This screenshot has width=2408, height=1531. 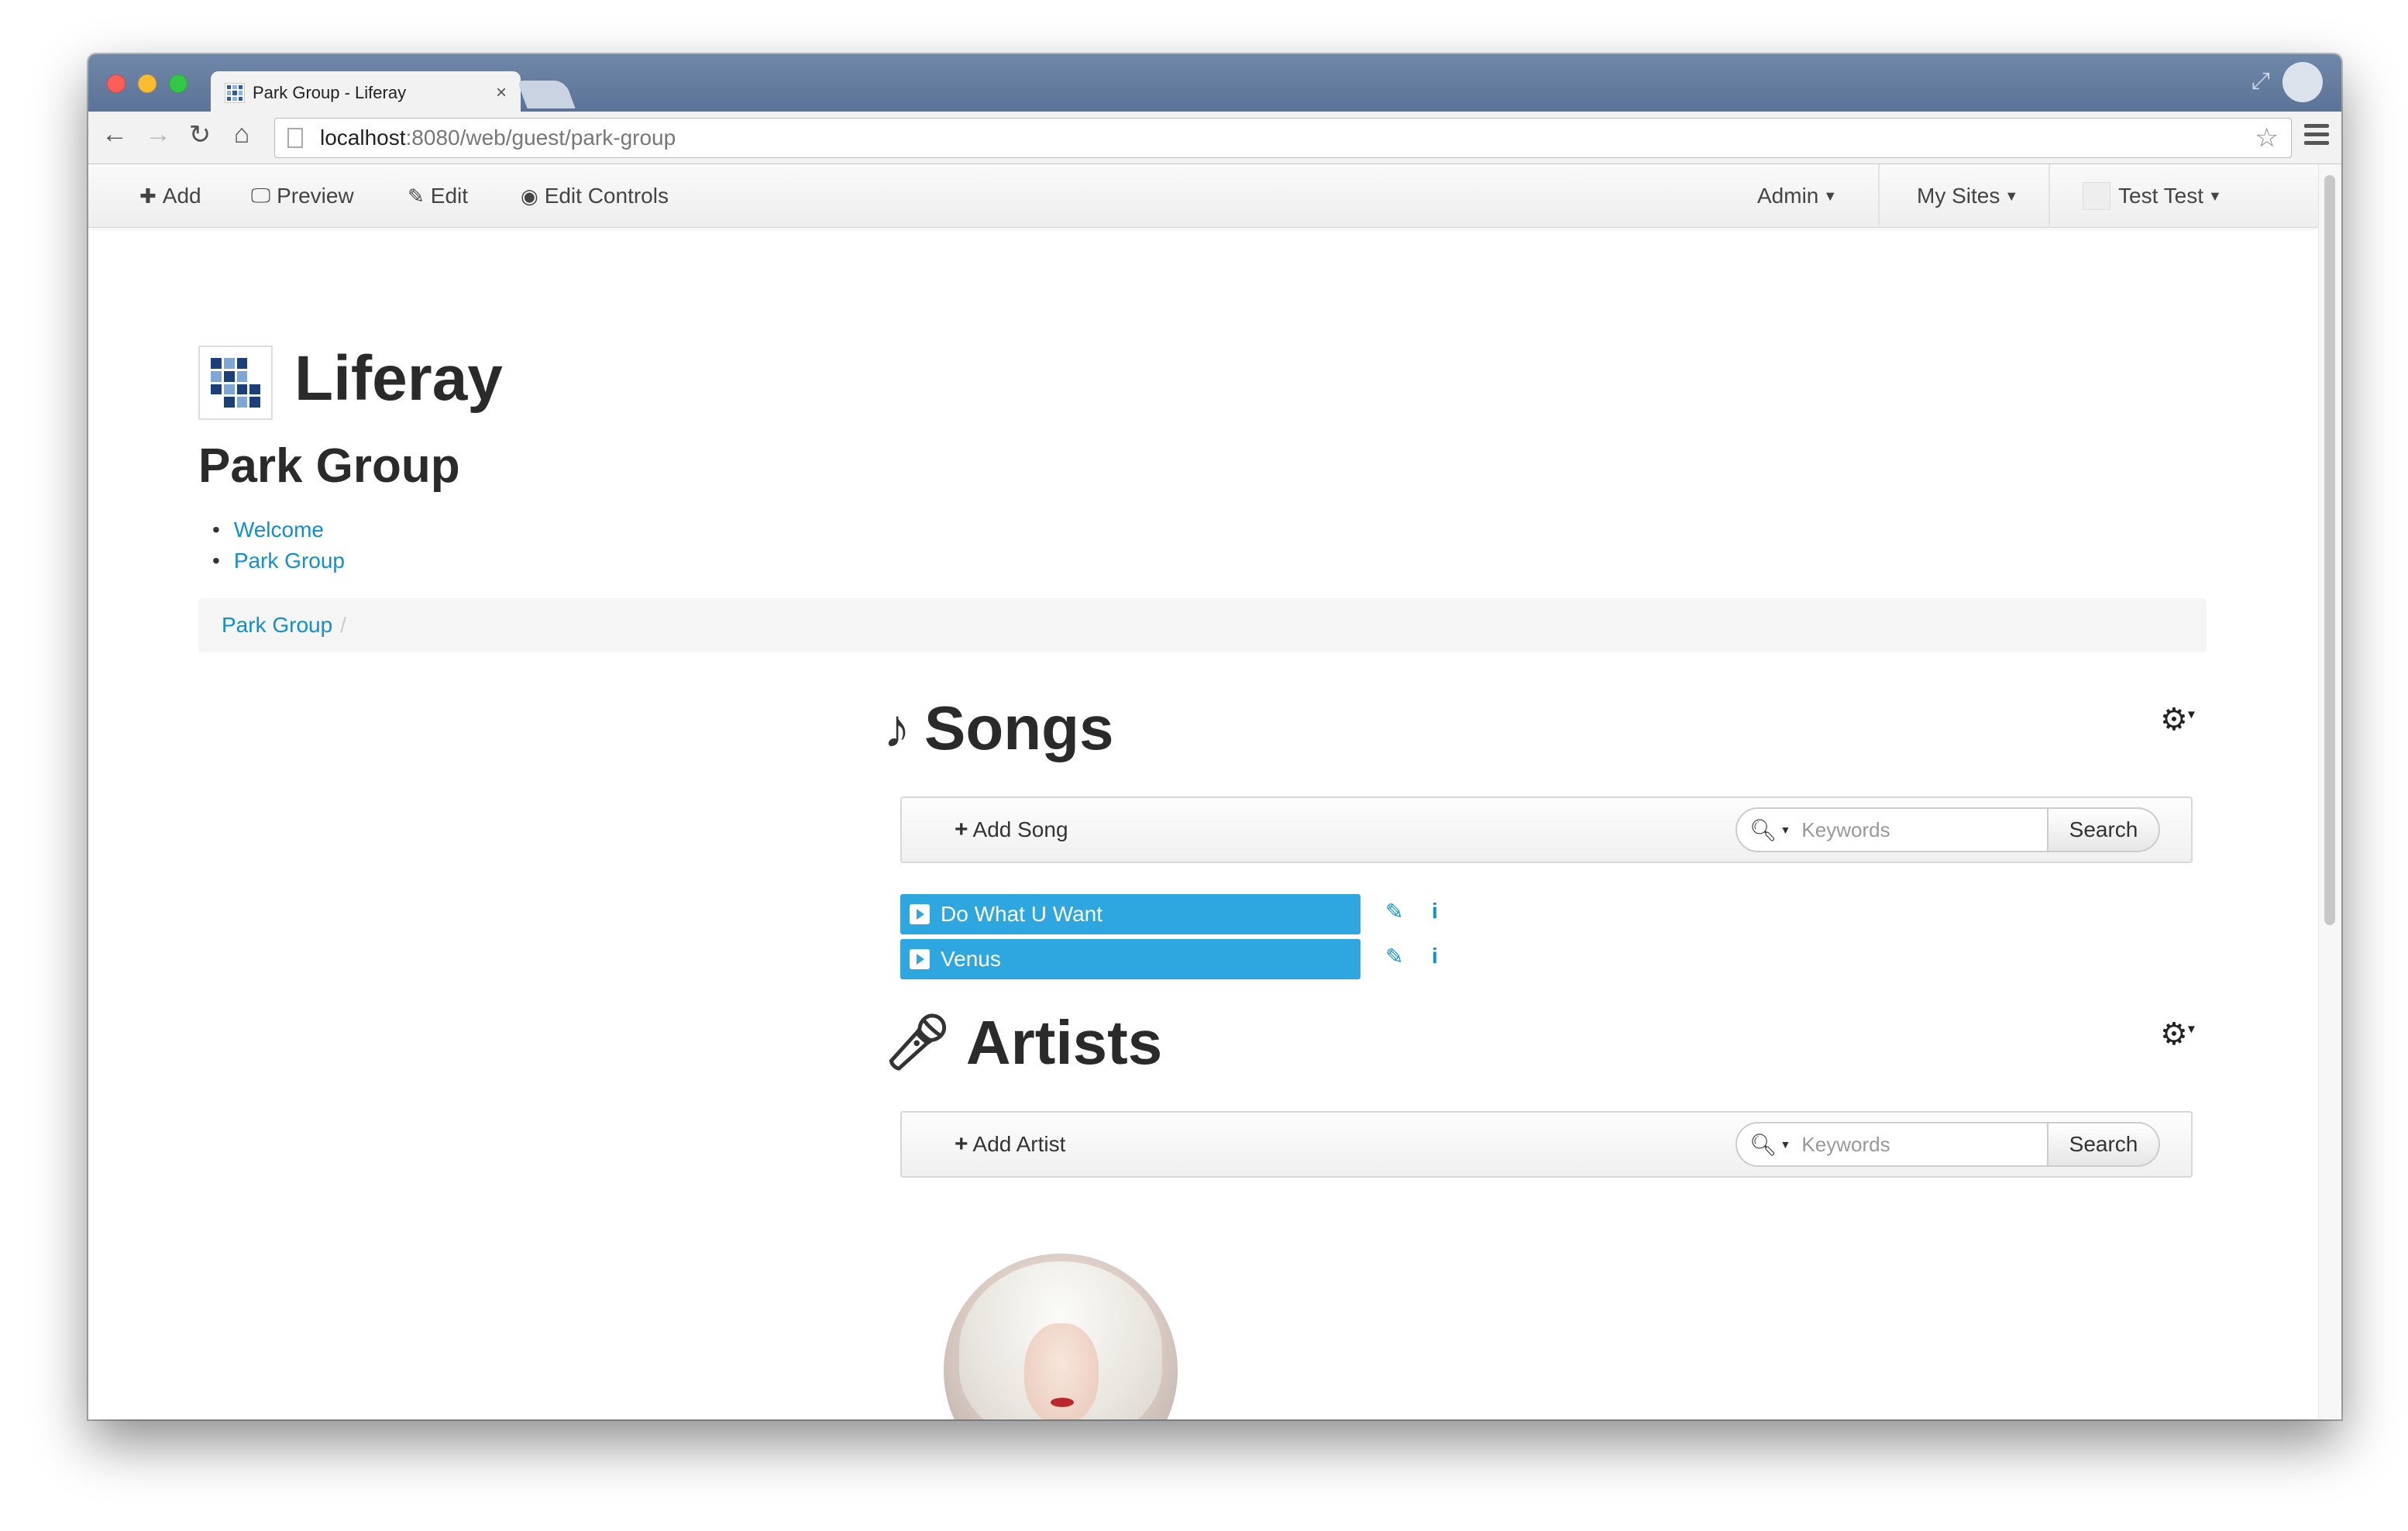 I want to click on artists-portlet-title: 🎤︎ Artists, so click(x=1022, y=1043).